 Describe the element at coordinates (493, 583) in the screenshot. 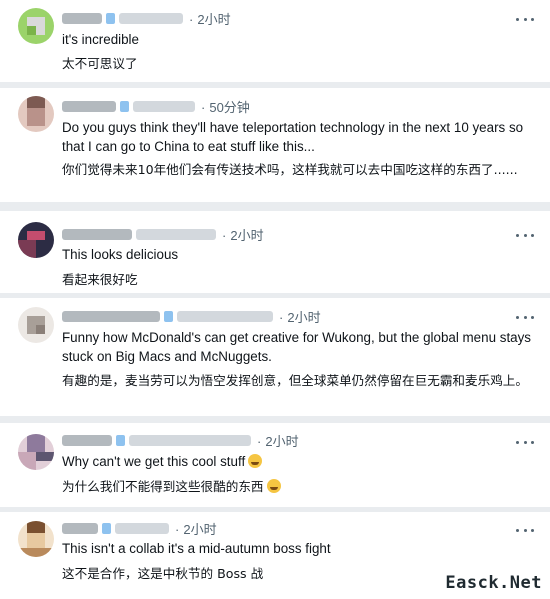

I see `watermark: Easck.Net` at that location.